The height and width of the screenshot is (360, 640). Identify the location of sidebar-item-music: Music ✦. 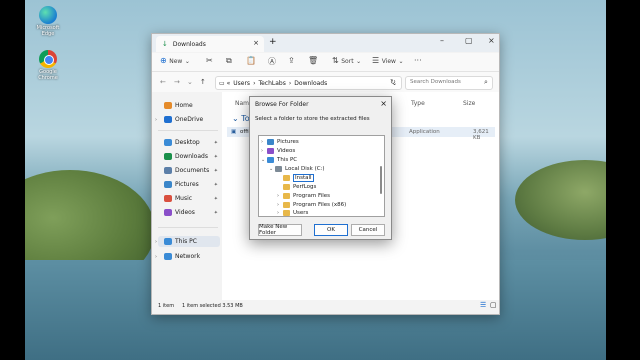
(189, 198).